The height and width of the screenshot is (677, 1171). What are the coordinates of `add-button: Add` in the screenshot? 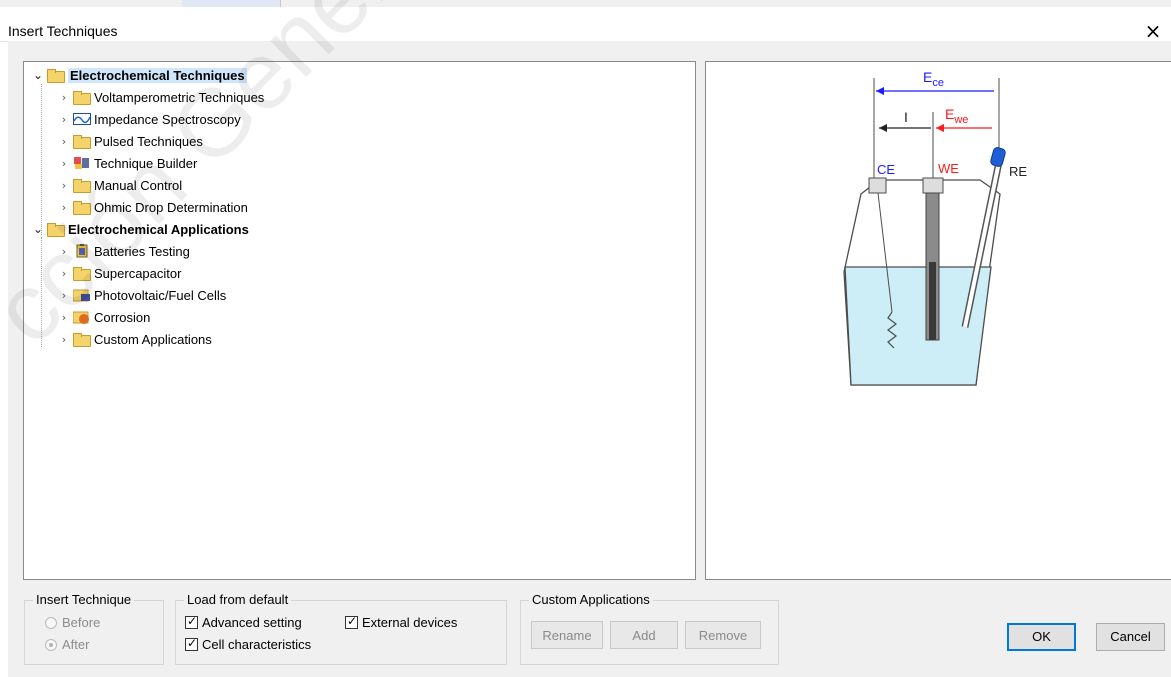 It's located at (644, 635).